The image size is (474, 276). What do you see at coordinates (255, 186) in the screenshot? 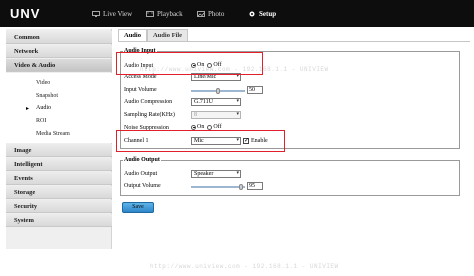
I see `output-volume-field: 95` at bounding box center [255, 186].